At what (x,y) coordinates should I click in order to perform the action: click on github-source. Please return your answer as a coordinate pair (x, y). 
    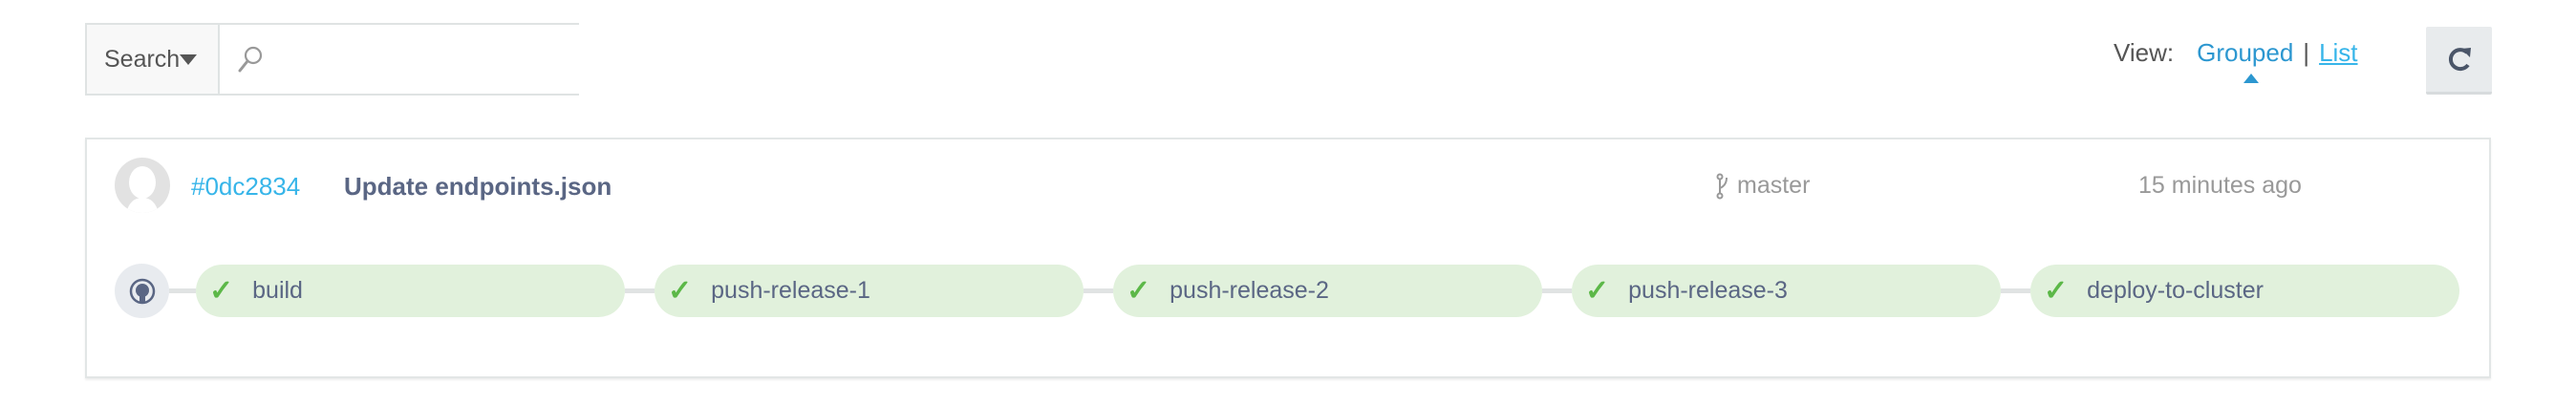
    Looking at the image, I should click on (142, 291).